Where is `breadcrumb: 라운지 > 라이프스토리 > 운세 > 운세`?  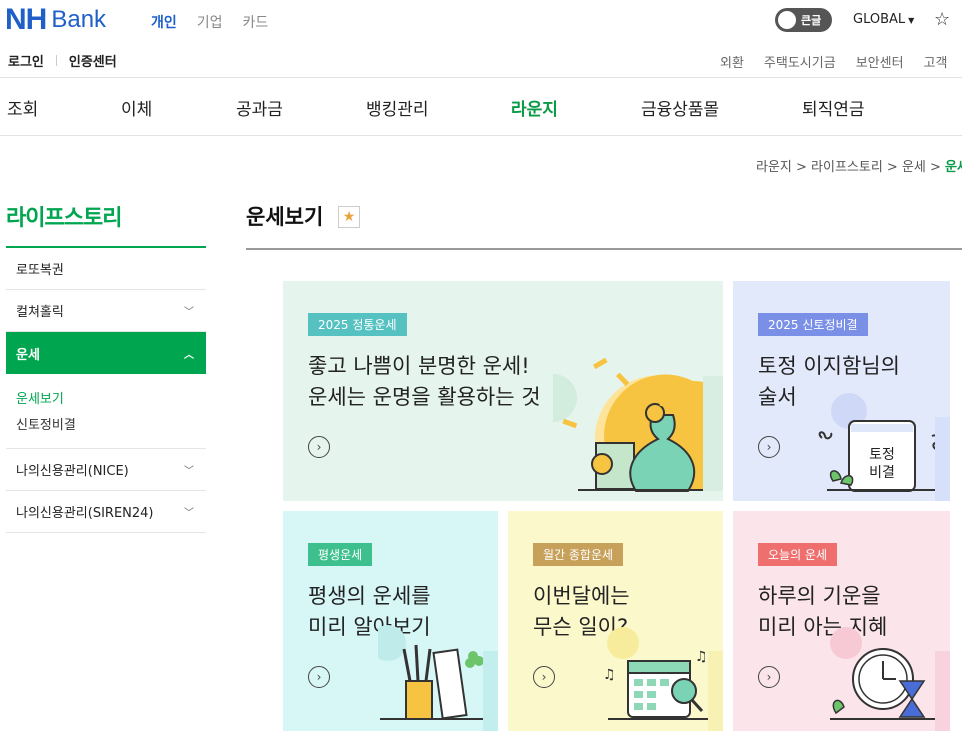
breadcrumb: 라운지 > 라이프스토리 > 운세 > 운세 is located at coordinates (859, 165).